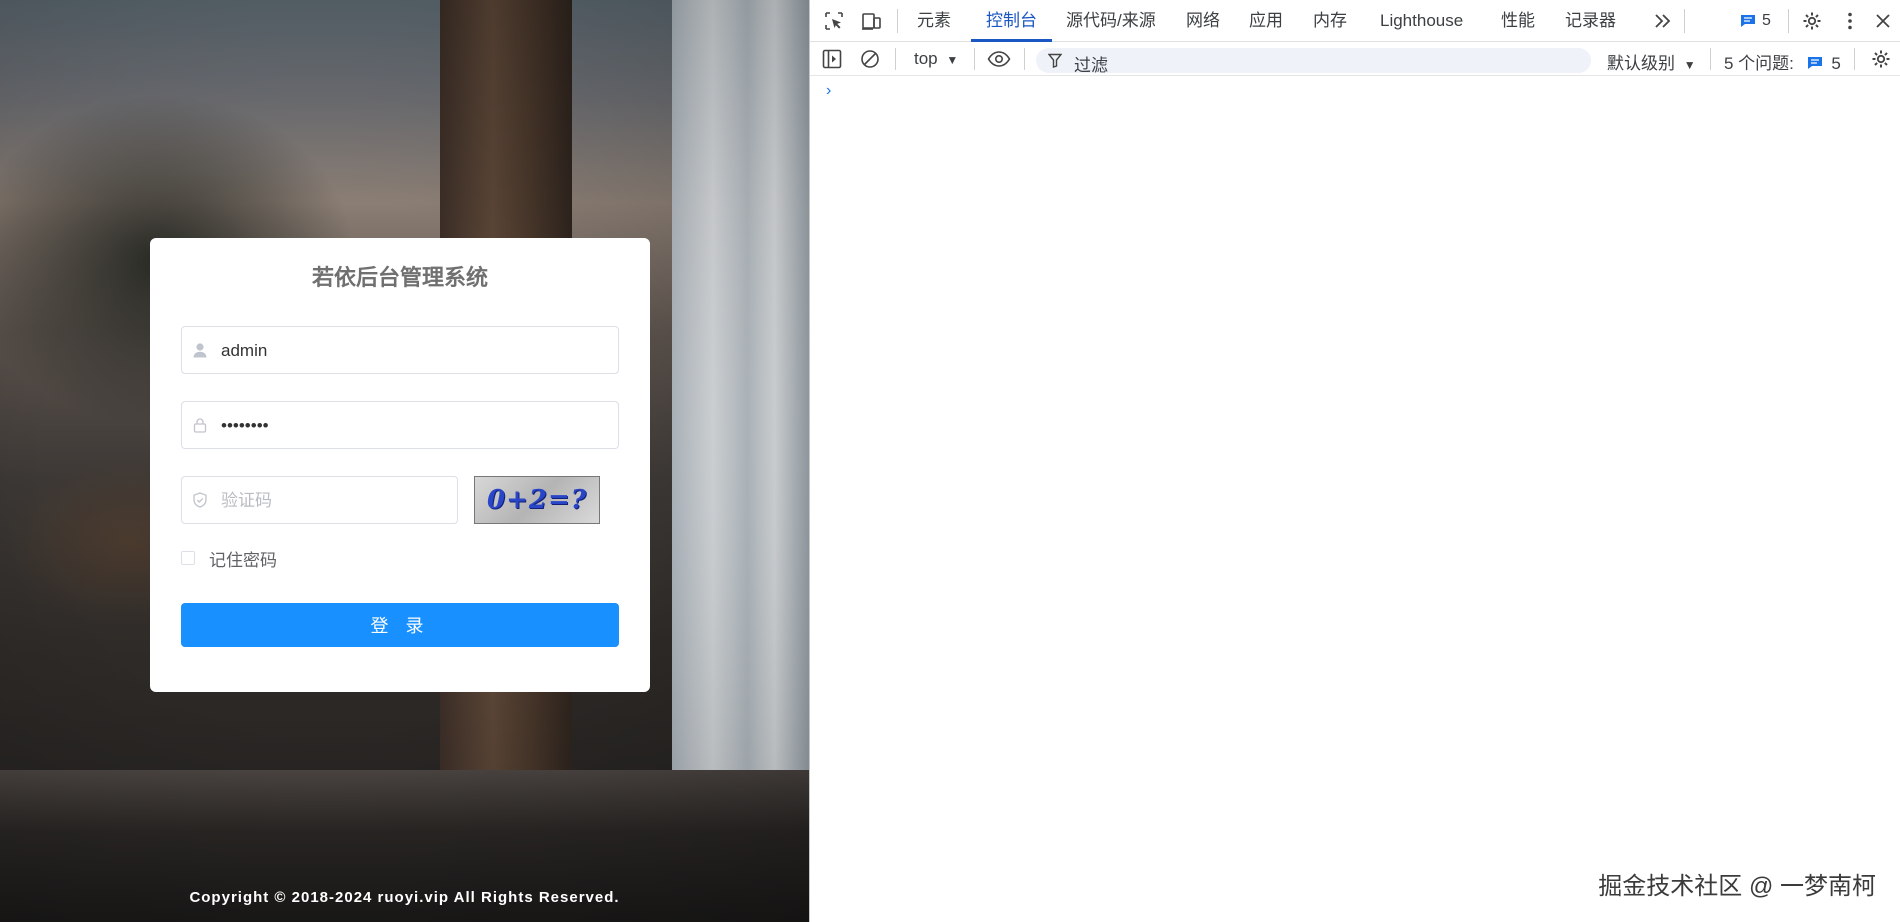 The height and width of the screenshot is (922, 1900). Describe the element at coordinates (400, 559) in the screenshot. I see `remember-password: 记住密码` at that location.